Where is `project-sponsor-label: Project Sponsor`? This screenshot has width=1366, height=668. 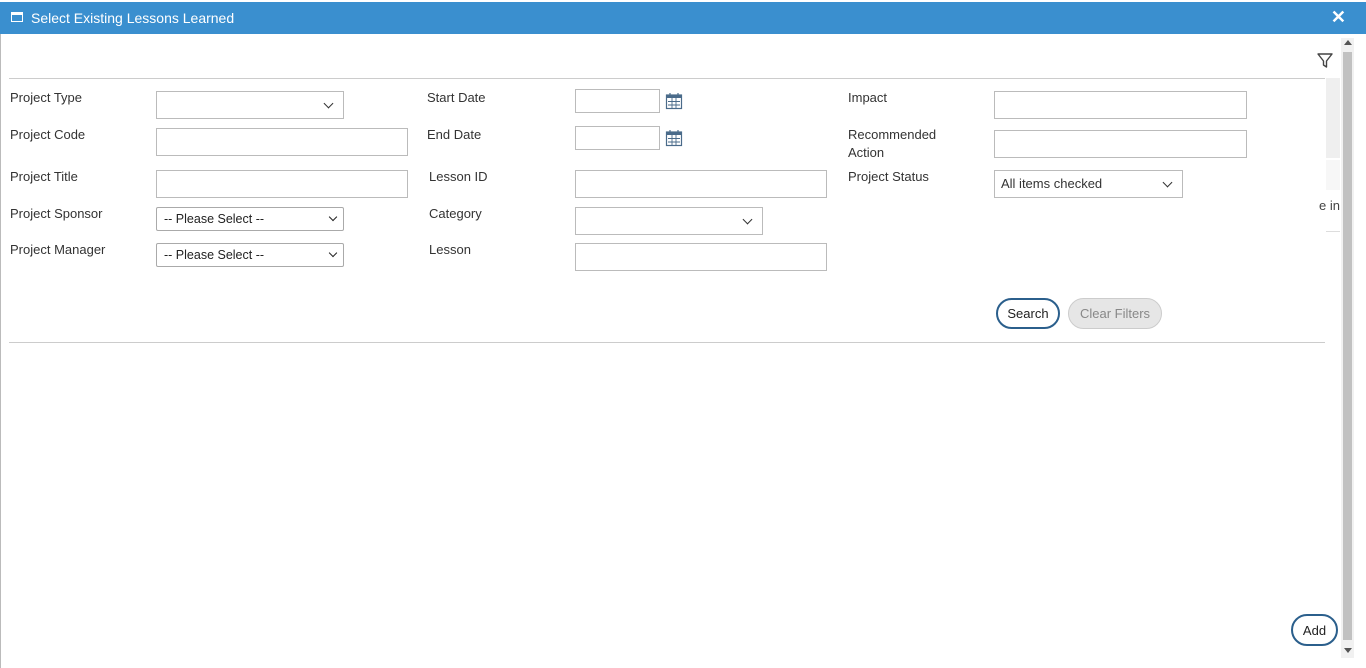 project-sponsor-label: Project Sponsor is located at coordinates (56, 213).